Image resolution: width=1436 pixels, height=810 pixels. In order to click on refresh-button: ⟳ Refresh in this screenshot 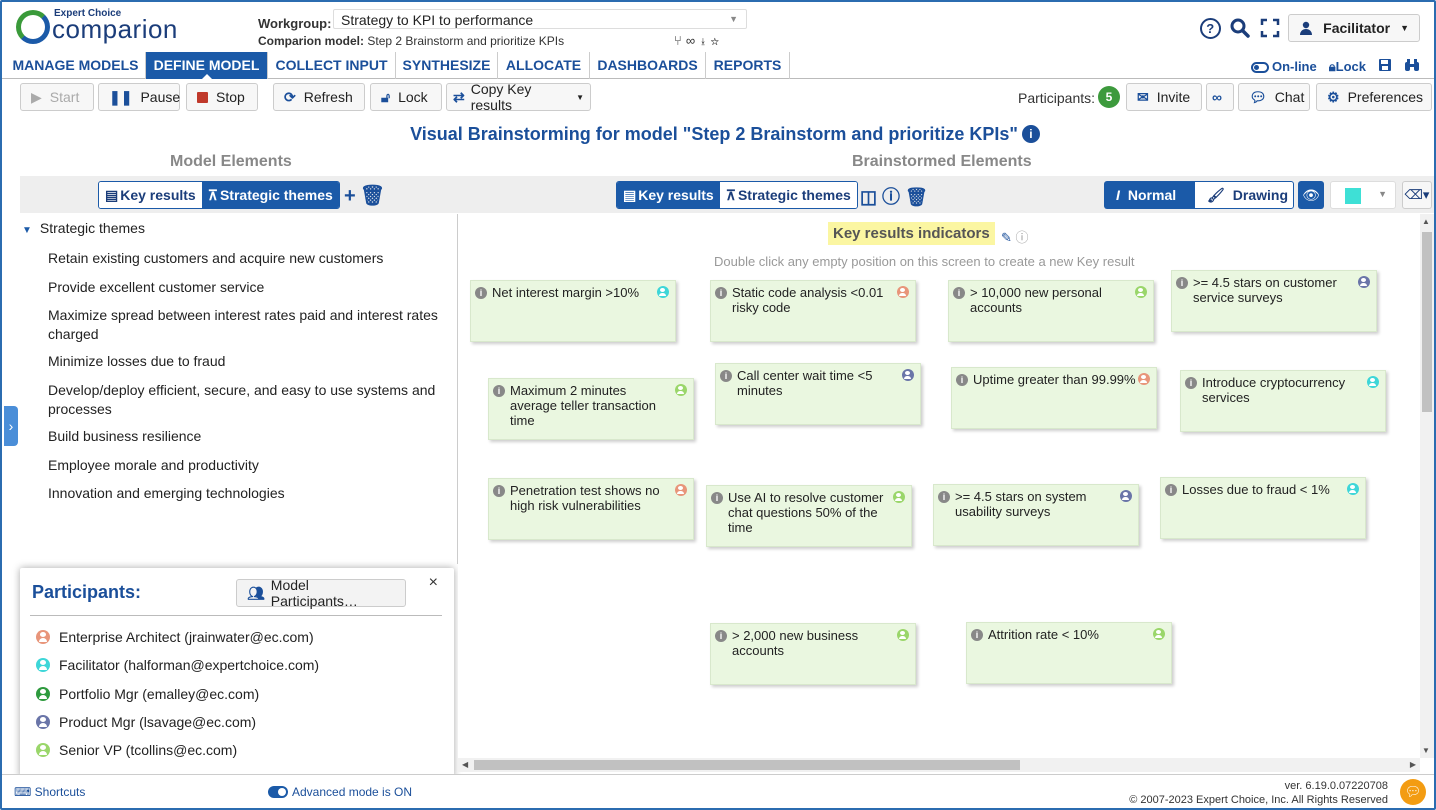, I will do `click(319, 97)`.